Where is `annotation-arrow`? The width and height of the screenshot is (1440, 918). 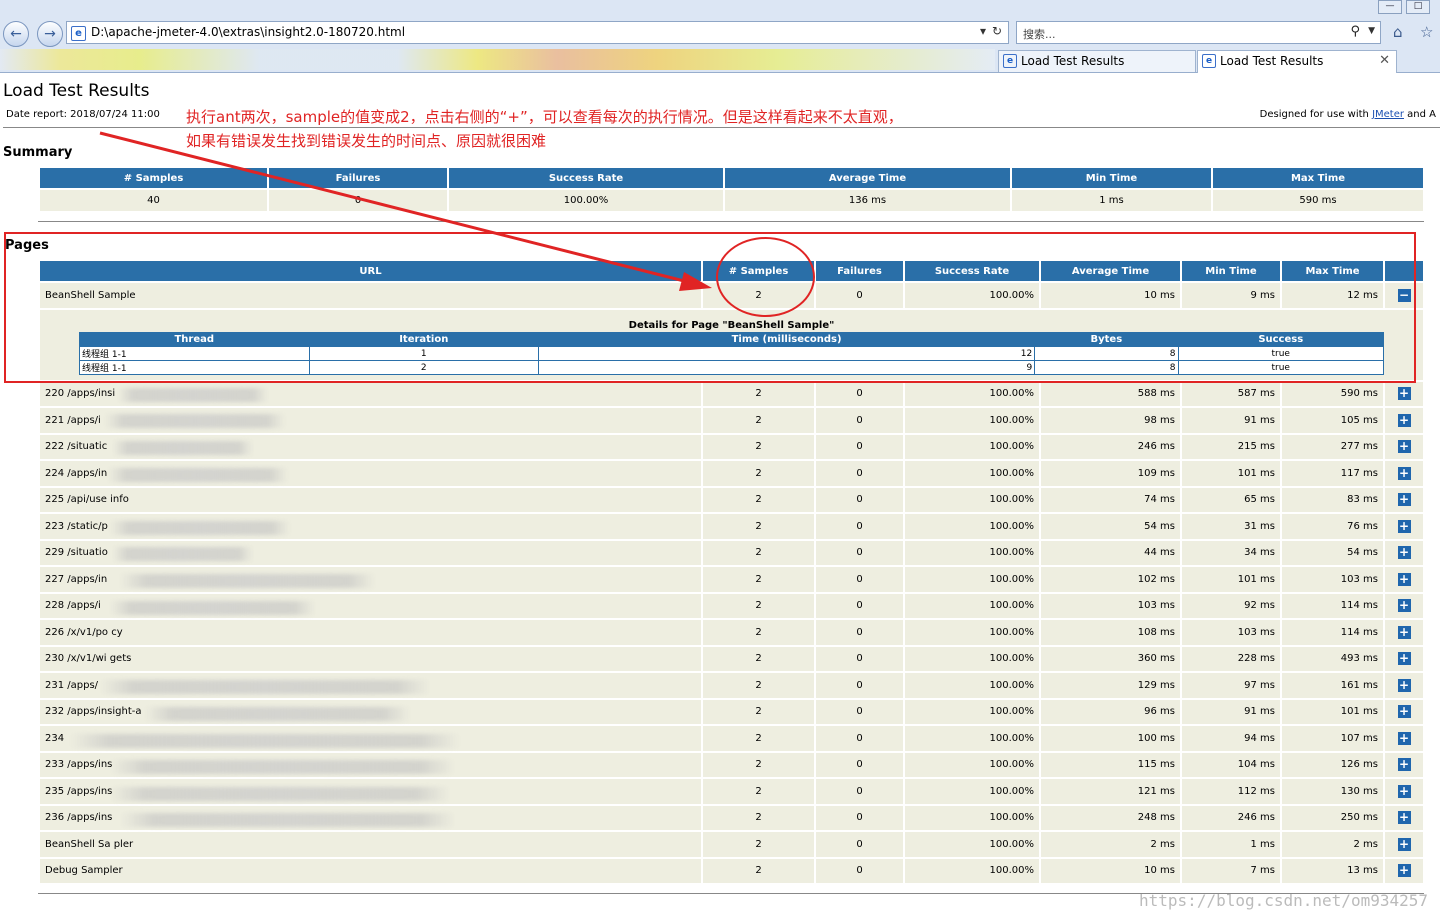 annotation-arrow is located at coordinates (405, 211).